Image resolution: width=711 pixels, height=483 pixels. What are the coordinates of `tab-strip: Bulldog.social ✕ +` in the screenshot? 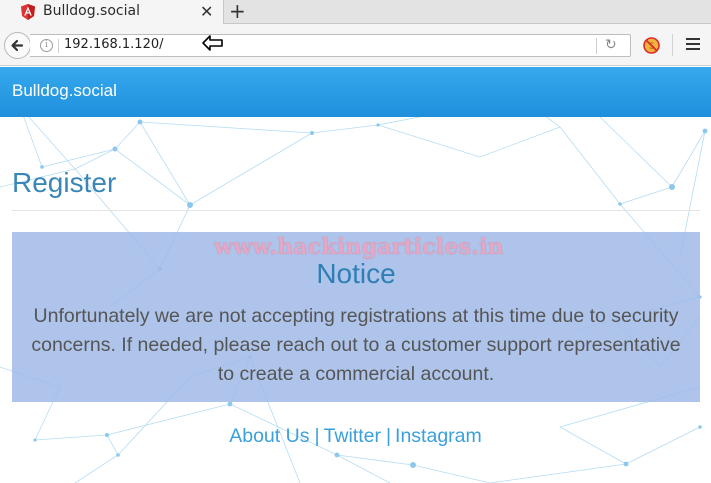 It's located at (355, 12).